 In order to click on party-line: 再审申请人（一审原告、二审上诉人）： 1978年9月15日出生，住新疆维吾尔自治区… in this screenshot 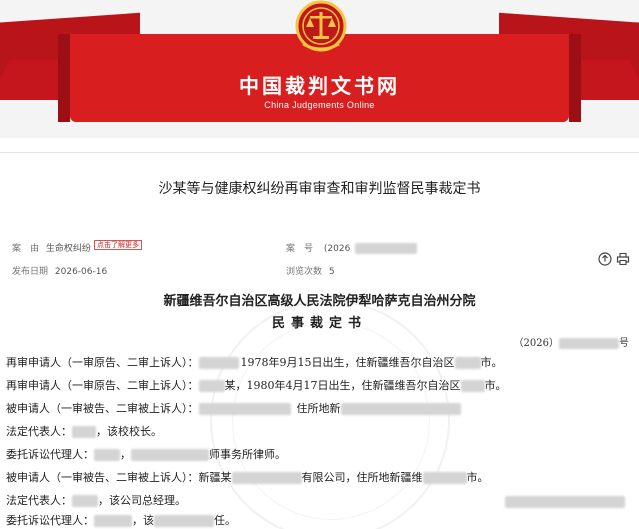, I will do `click(254, 362)`.